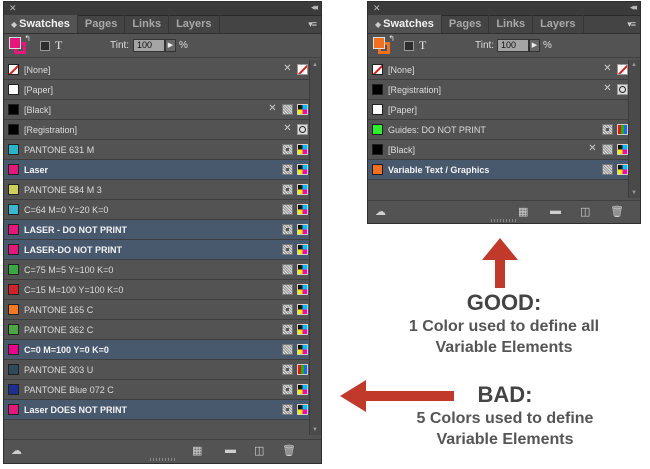  I want to click on swatch-name: Laser, so click(36, 170).